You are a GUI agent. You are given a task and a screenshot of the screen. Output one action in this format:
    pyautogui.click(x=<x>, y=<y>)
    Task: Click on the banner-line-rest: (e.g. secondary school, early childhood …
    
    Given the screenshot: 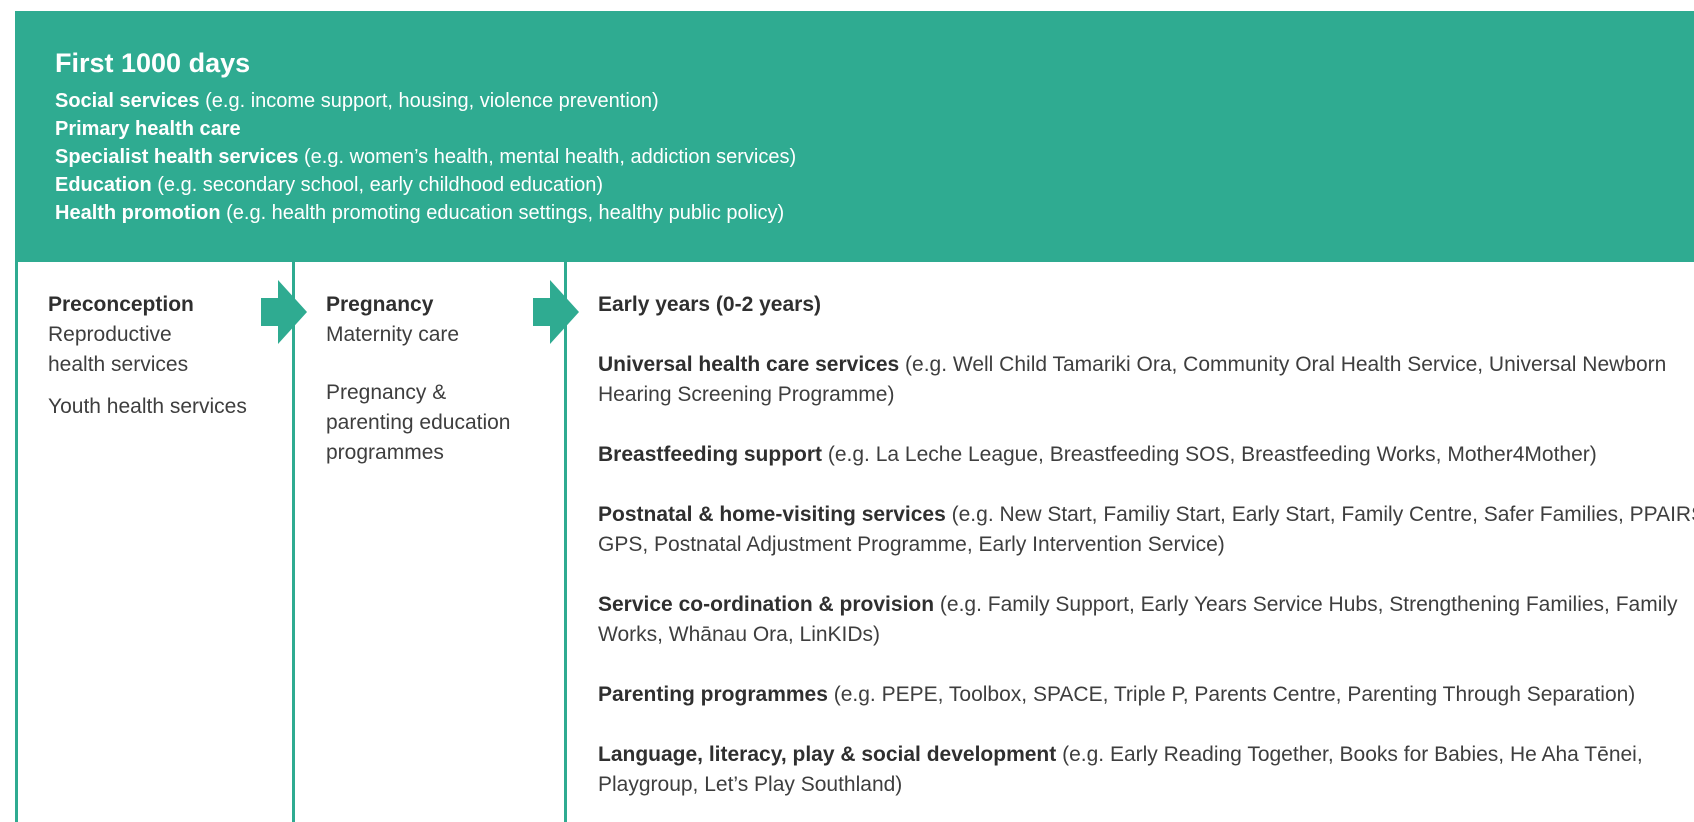 What is the action you would take?
    pyautogui.click(x=377, y=185)
    